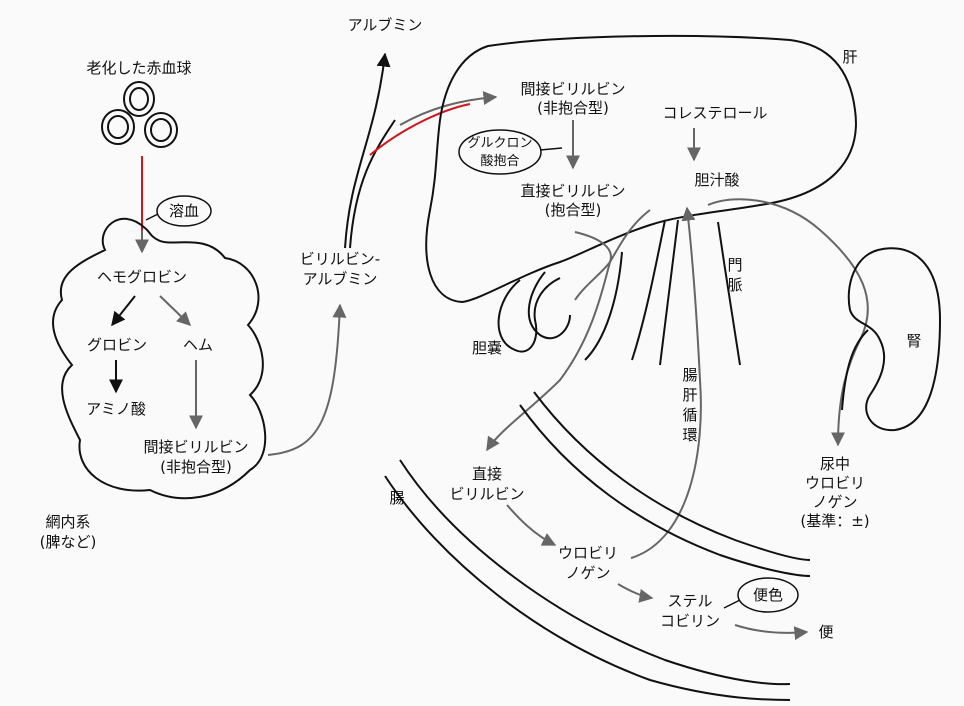  I want to click on portal-vein-line1: 門, so click(734, 265).